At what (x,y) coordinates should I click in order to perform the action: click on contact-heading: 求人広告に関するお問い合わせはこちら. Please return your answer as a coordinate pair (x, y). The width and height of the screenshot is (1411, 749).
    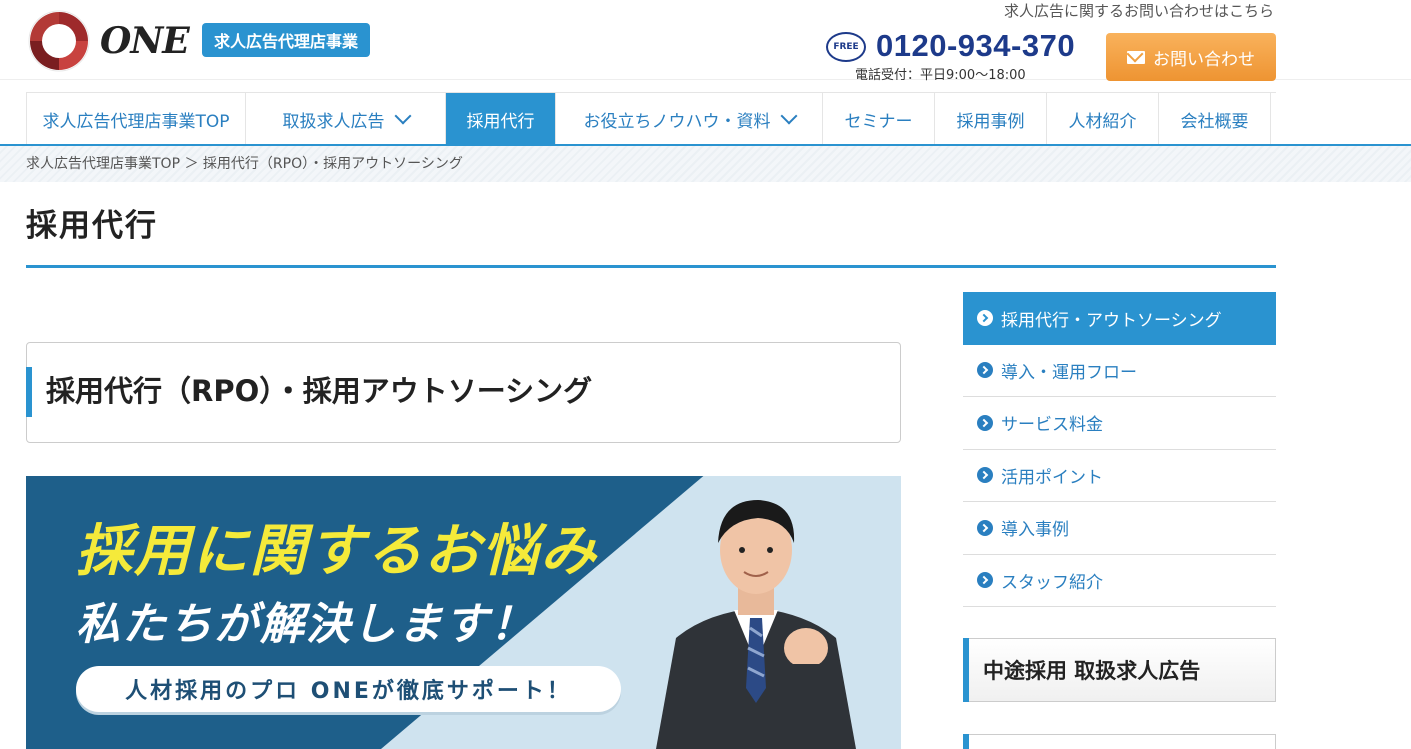
    Looking at the image, I should click on (1138, 11).